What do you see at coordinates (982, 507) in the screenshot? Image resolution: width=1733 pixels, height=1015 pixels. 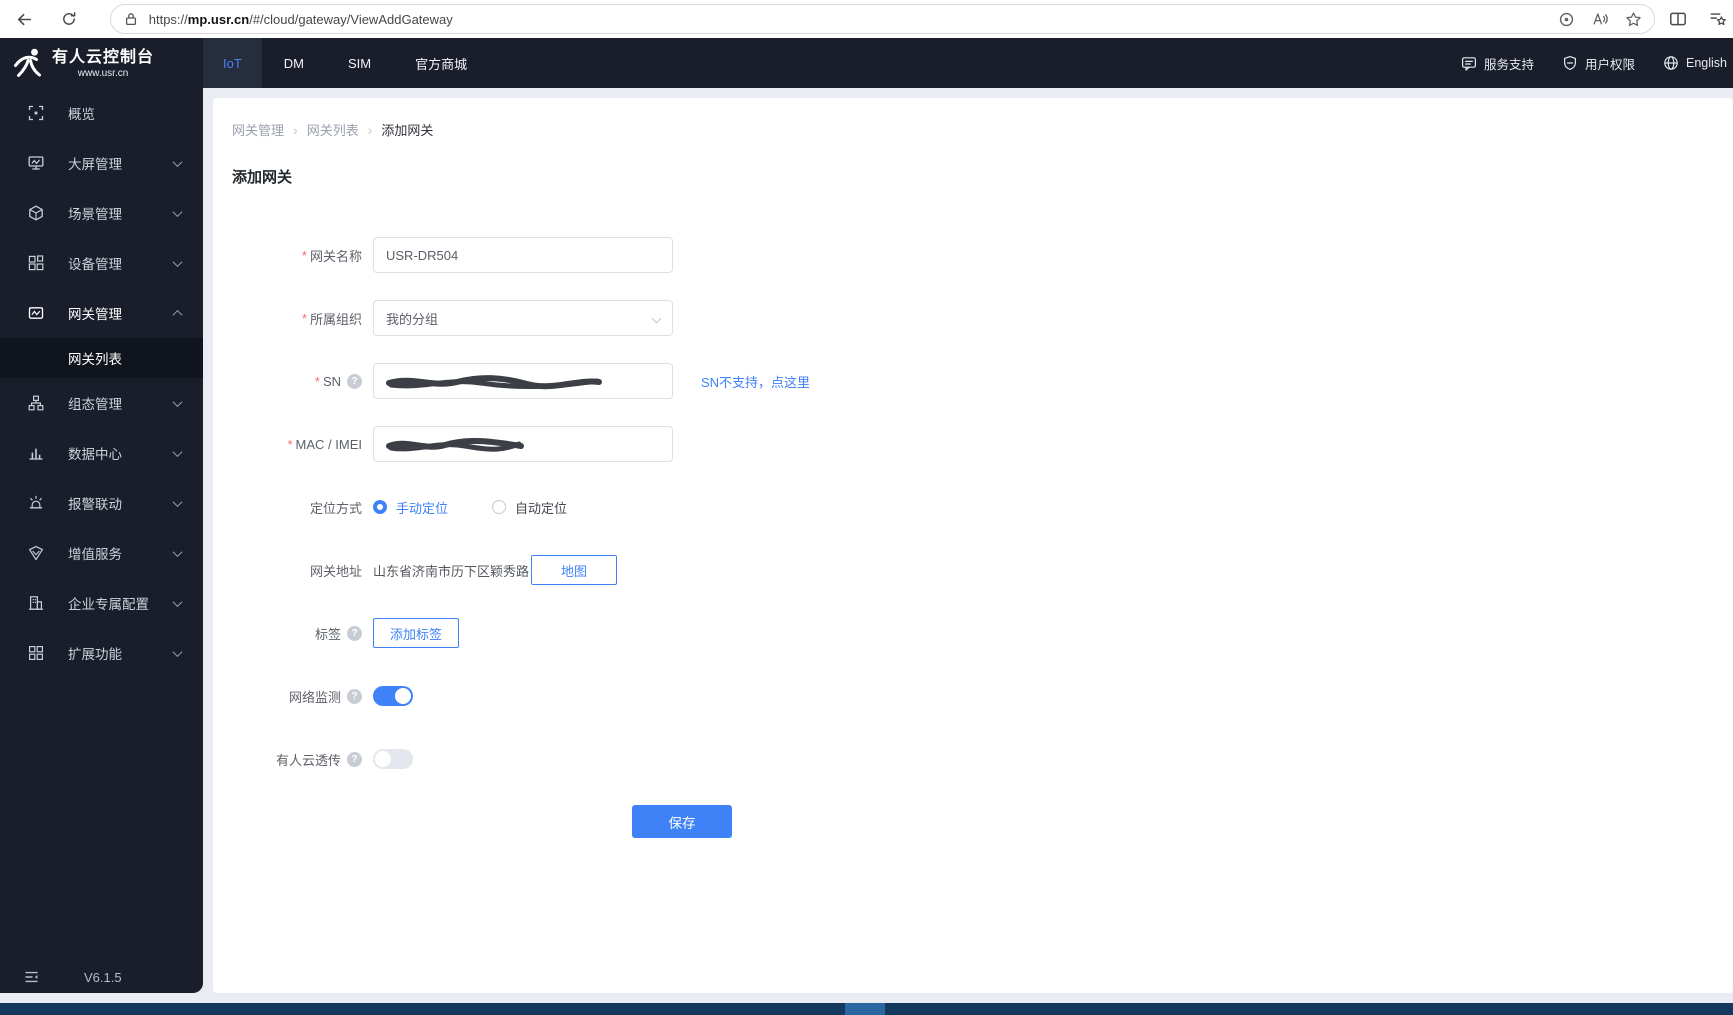 I see `form-row-location-mode: 定位方式 手动定位 自动定位` at bounding box center [982, 507].